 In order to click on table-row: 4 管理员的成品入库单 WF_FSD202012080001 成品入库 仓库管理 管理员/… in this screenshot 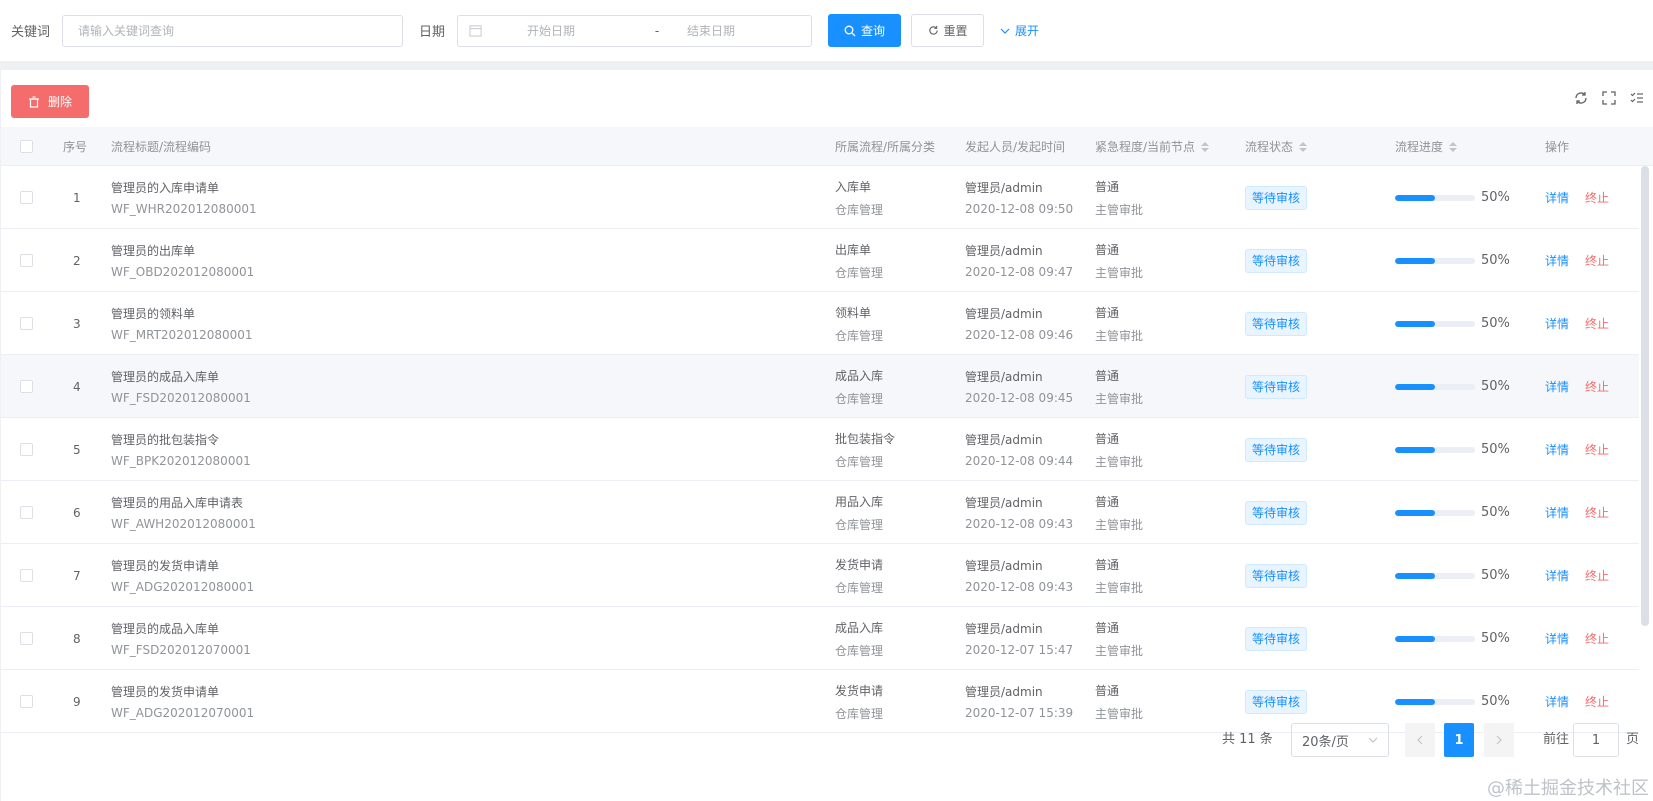, I will do `click(820, 386)`.